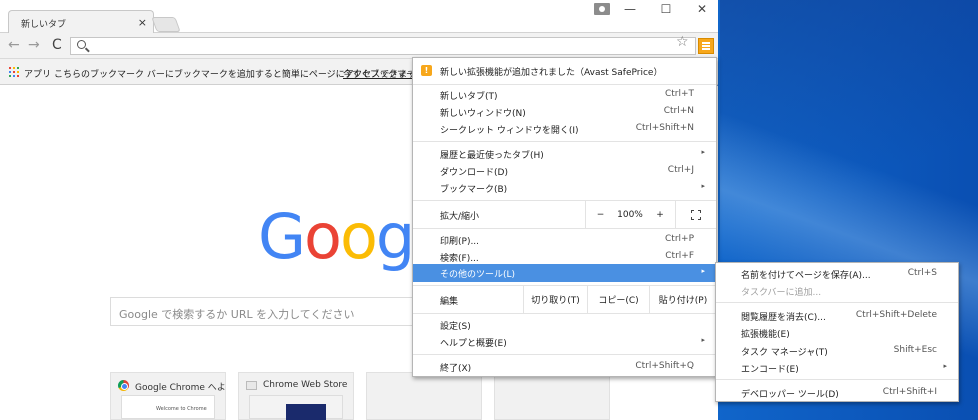 The width and height of the screenshot is (978, 420). I want to click on menu-item-shortcut: Ctrl+Shift+Q, so click(664, 366).